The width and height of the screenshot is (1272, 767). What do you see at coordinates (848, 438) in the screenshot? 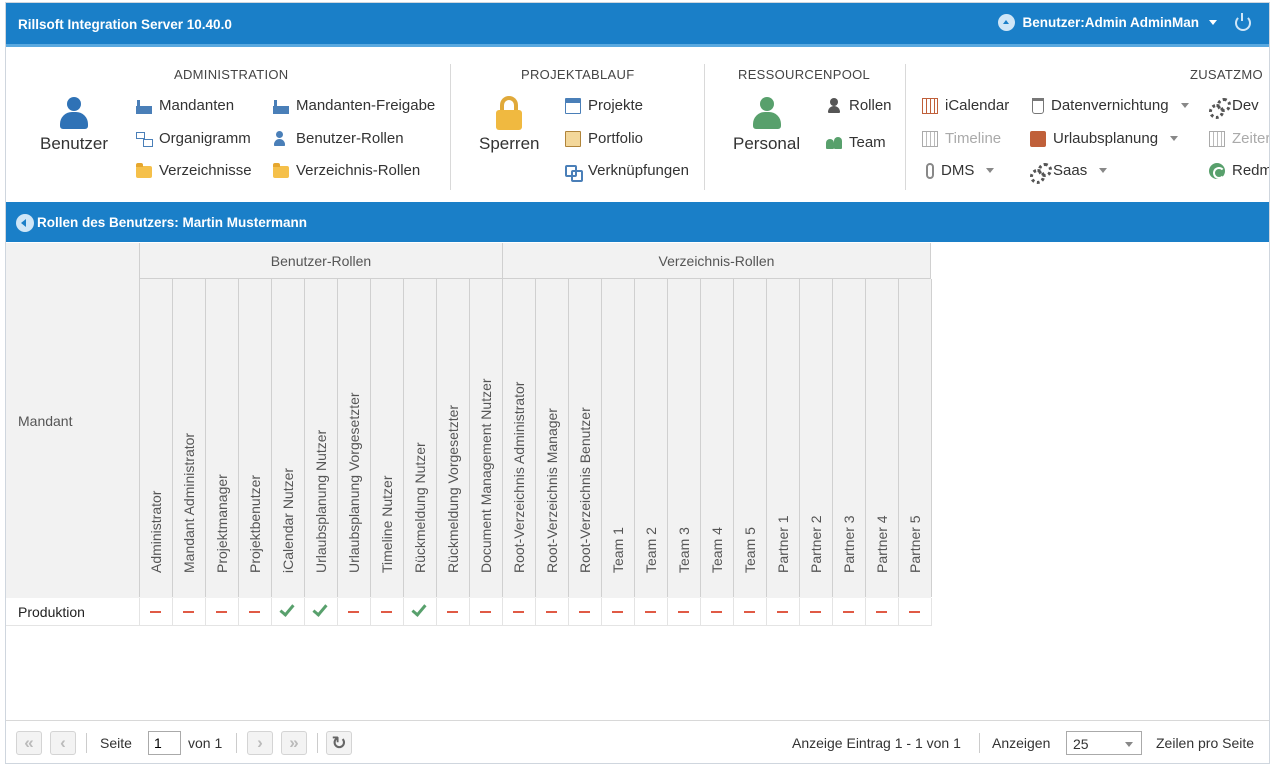
I see `column-header: Partner 3` at bounding box center [848, 438].